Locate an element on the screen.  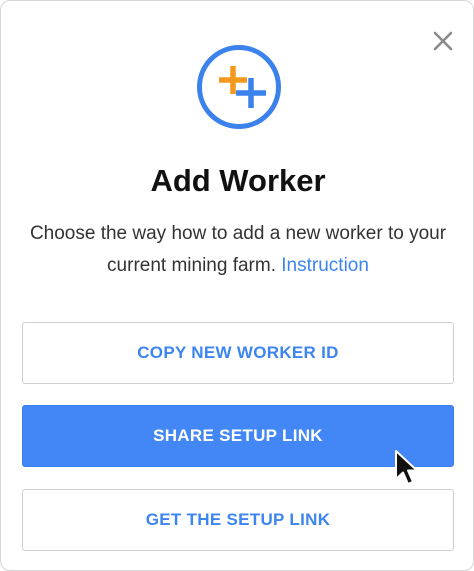
get-setup-link-button: GET THE SETUP LINK is located at coordinates (238, 520).